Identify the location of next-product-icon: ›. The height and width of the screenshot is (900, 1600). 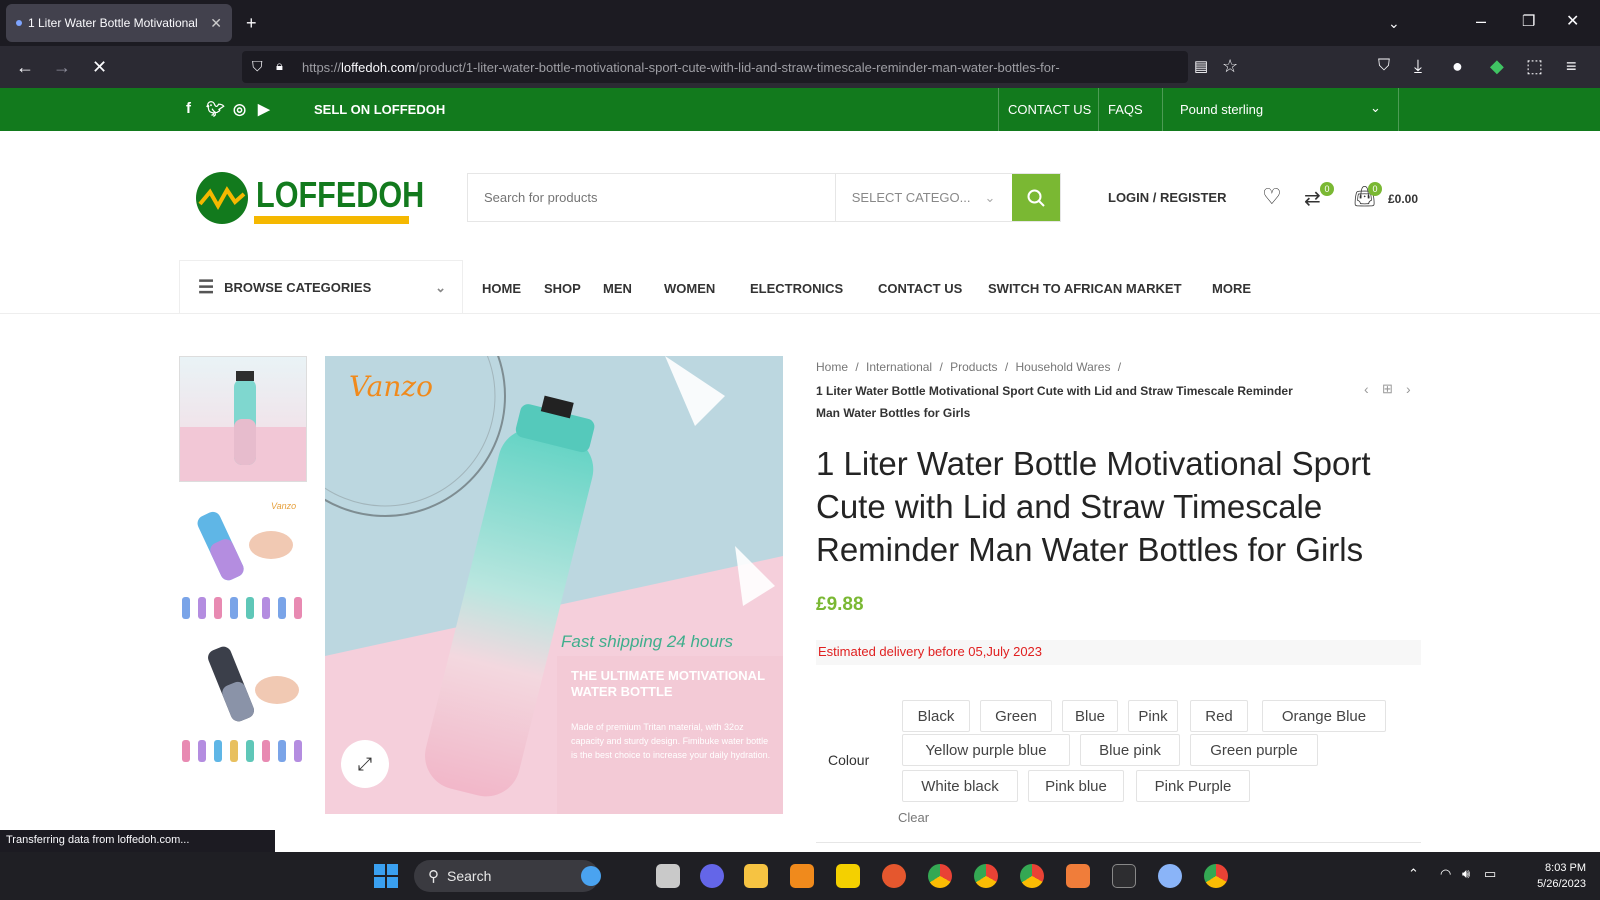
(1408, 389).